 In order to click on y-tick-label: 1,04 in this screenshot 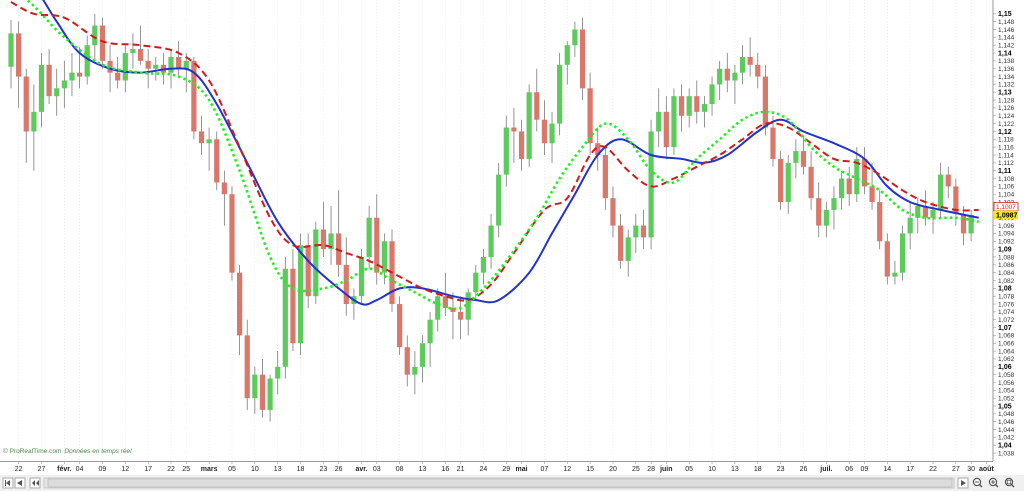, I will do `click(1005, 446)`.